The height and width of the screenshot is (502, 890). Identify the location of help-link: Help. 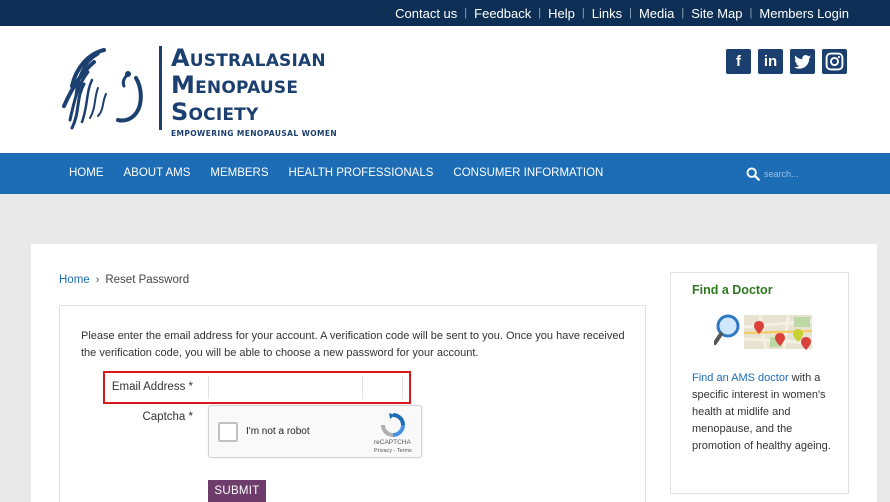
(561, 13).